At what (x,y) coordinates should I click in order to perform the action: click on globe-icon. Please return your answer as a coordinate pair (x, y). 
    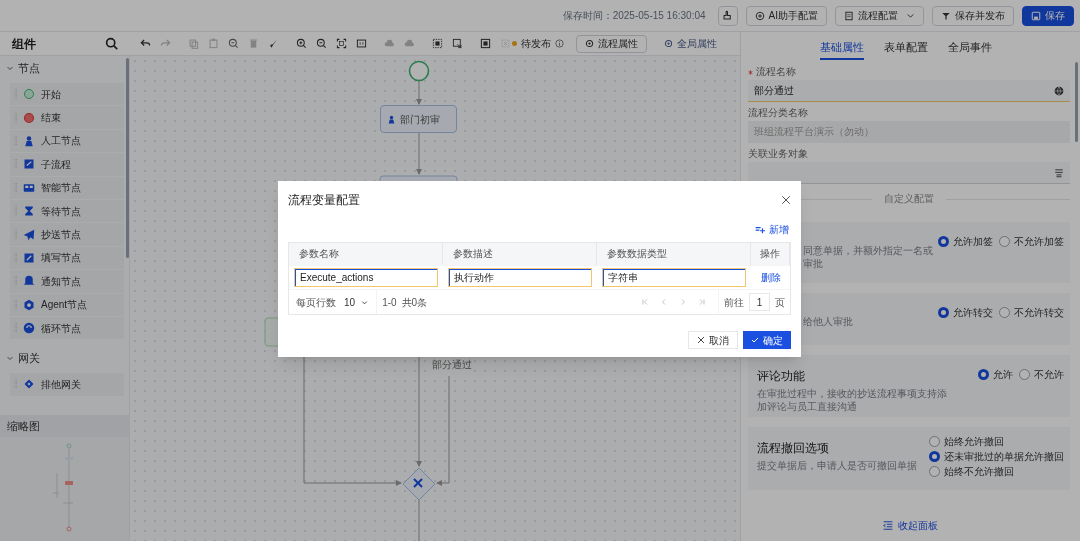
    Looking at the image, I should click on (1059, 90).